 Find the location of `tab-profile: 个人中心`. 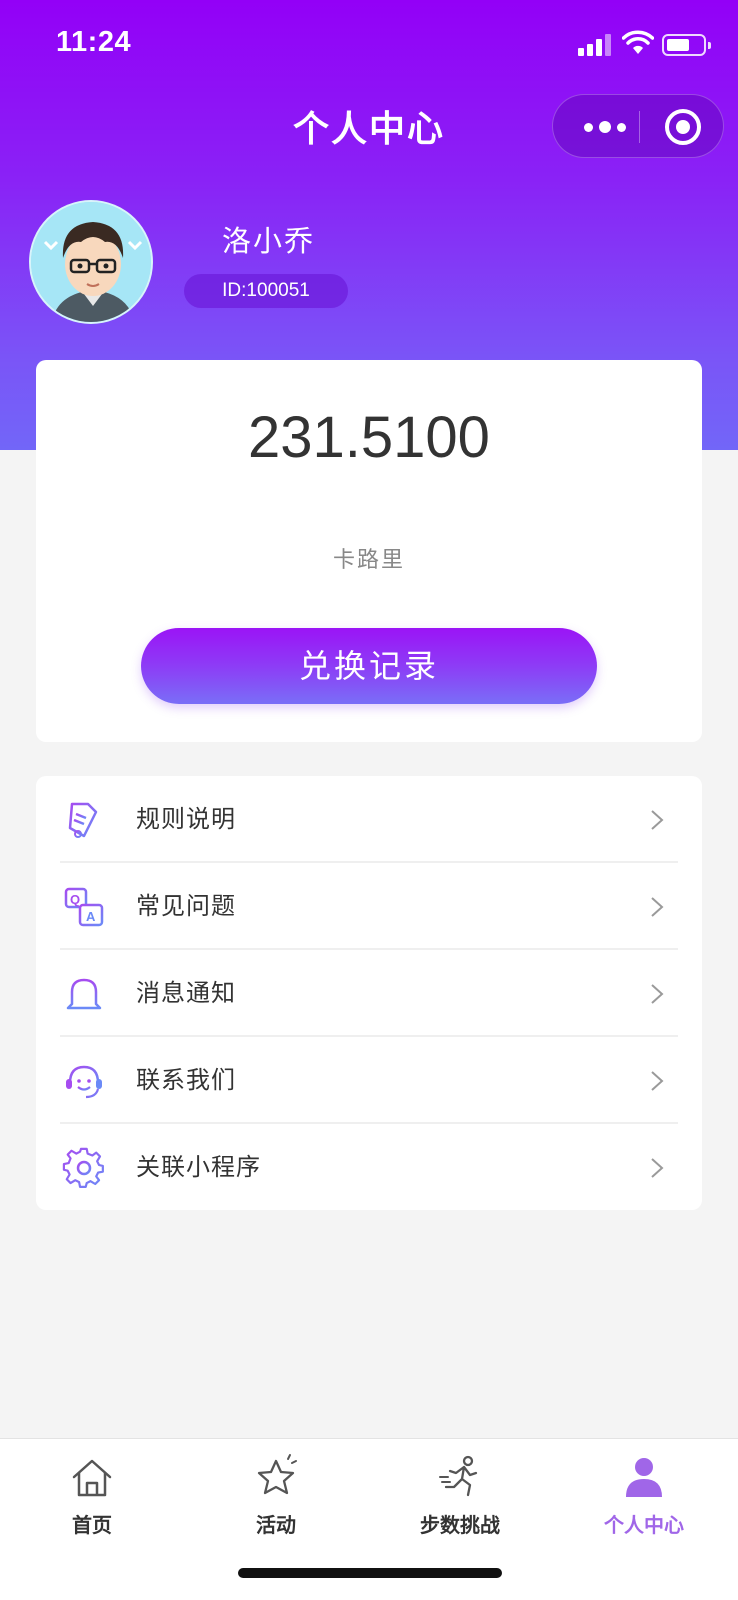

tab-profile: 个人中心 is located at coordinates (644, 1503).